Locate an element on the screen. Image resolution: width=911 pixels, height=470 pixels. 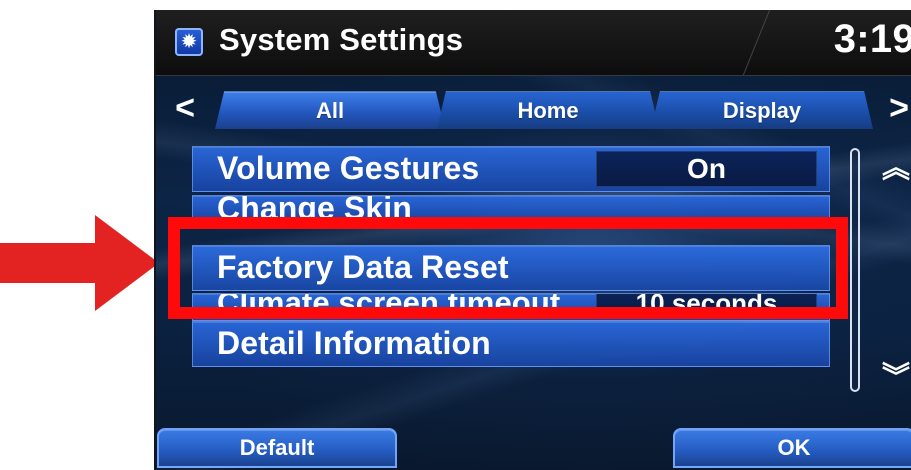
page-title: System Settings is located at coordinates (341, 39).